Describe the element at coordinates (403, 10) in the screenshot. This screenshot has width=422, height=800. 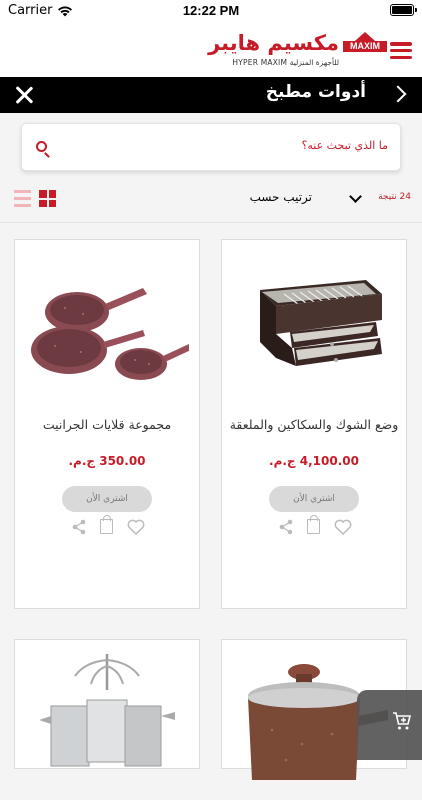
I see `battery-icon` at that location.